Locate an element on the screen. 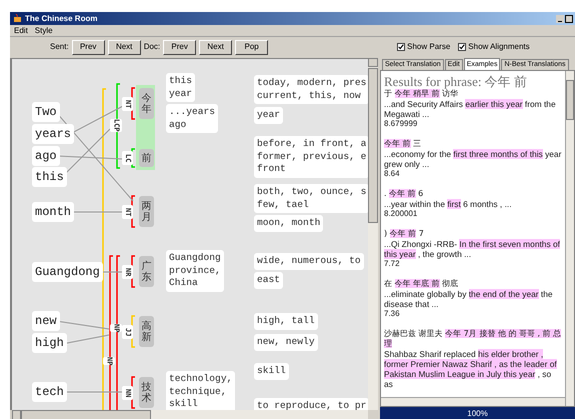  english-word: Two is located at coordinates (46, 112).